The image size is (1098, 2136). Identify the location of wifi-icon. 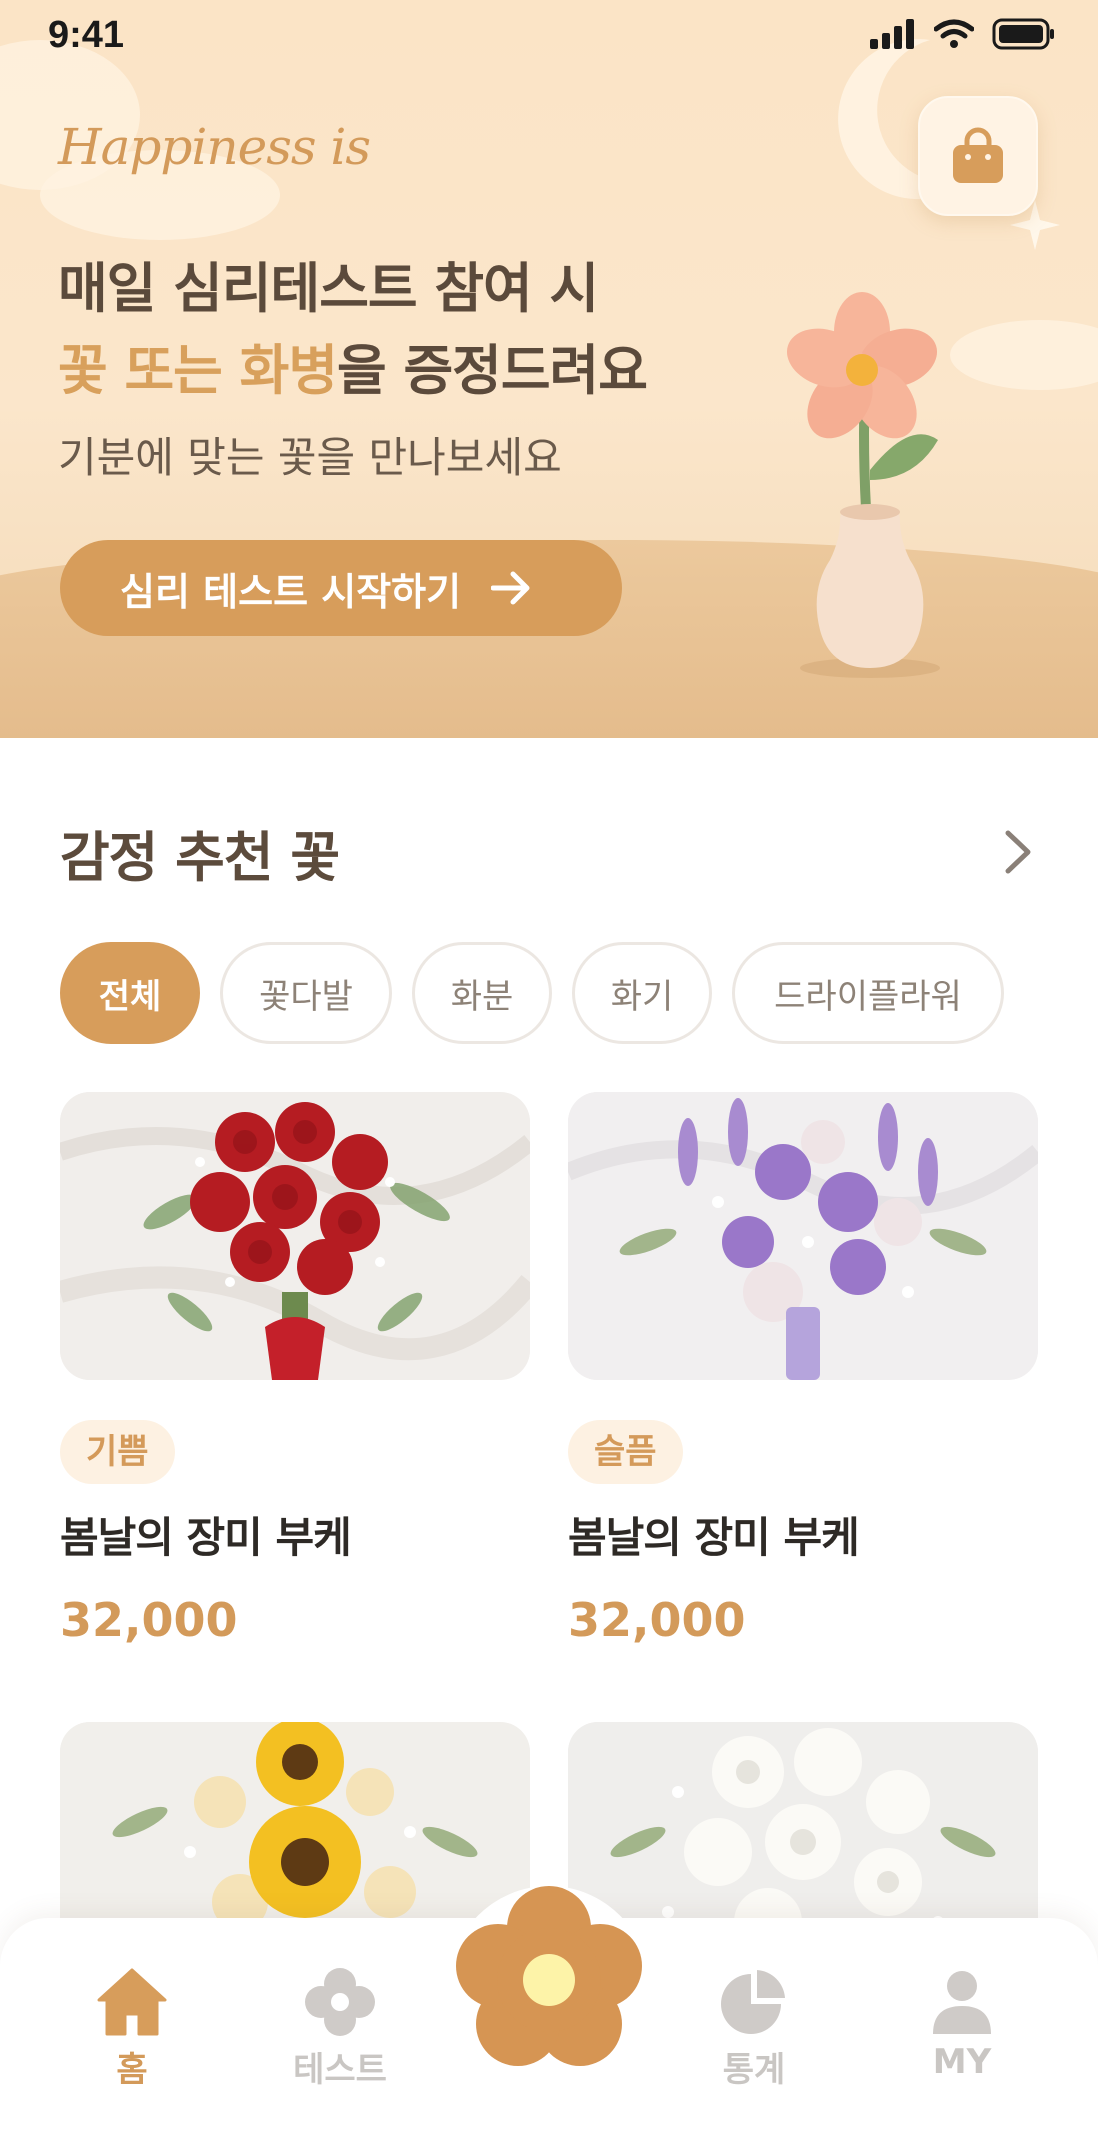
(954, 33).